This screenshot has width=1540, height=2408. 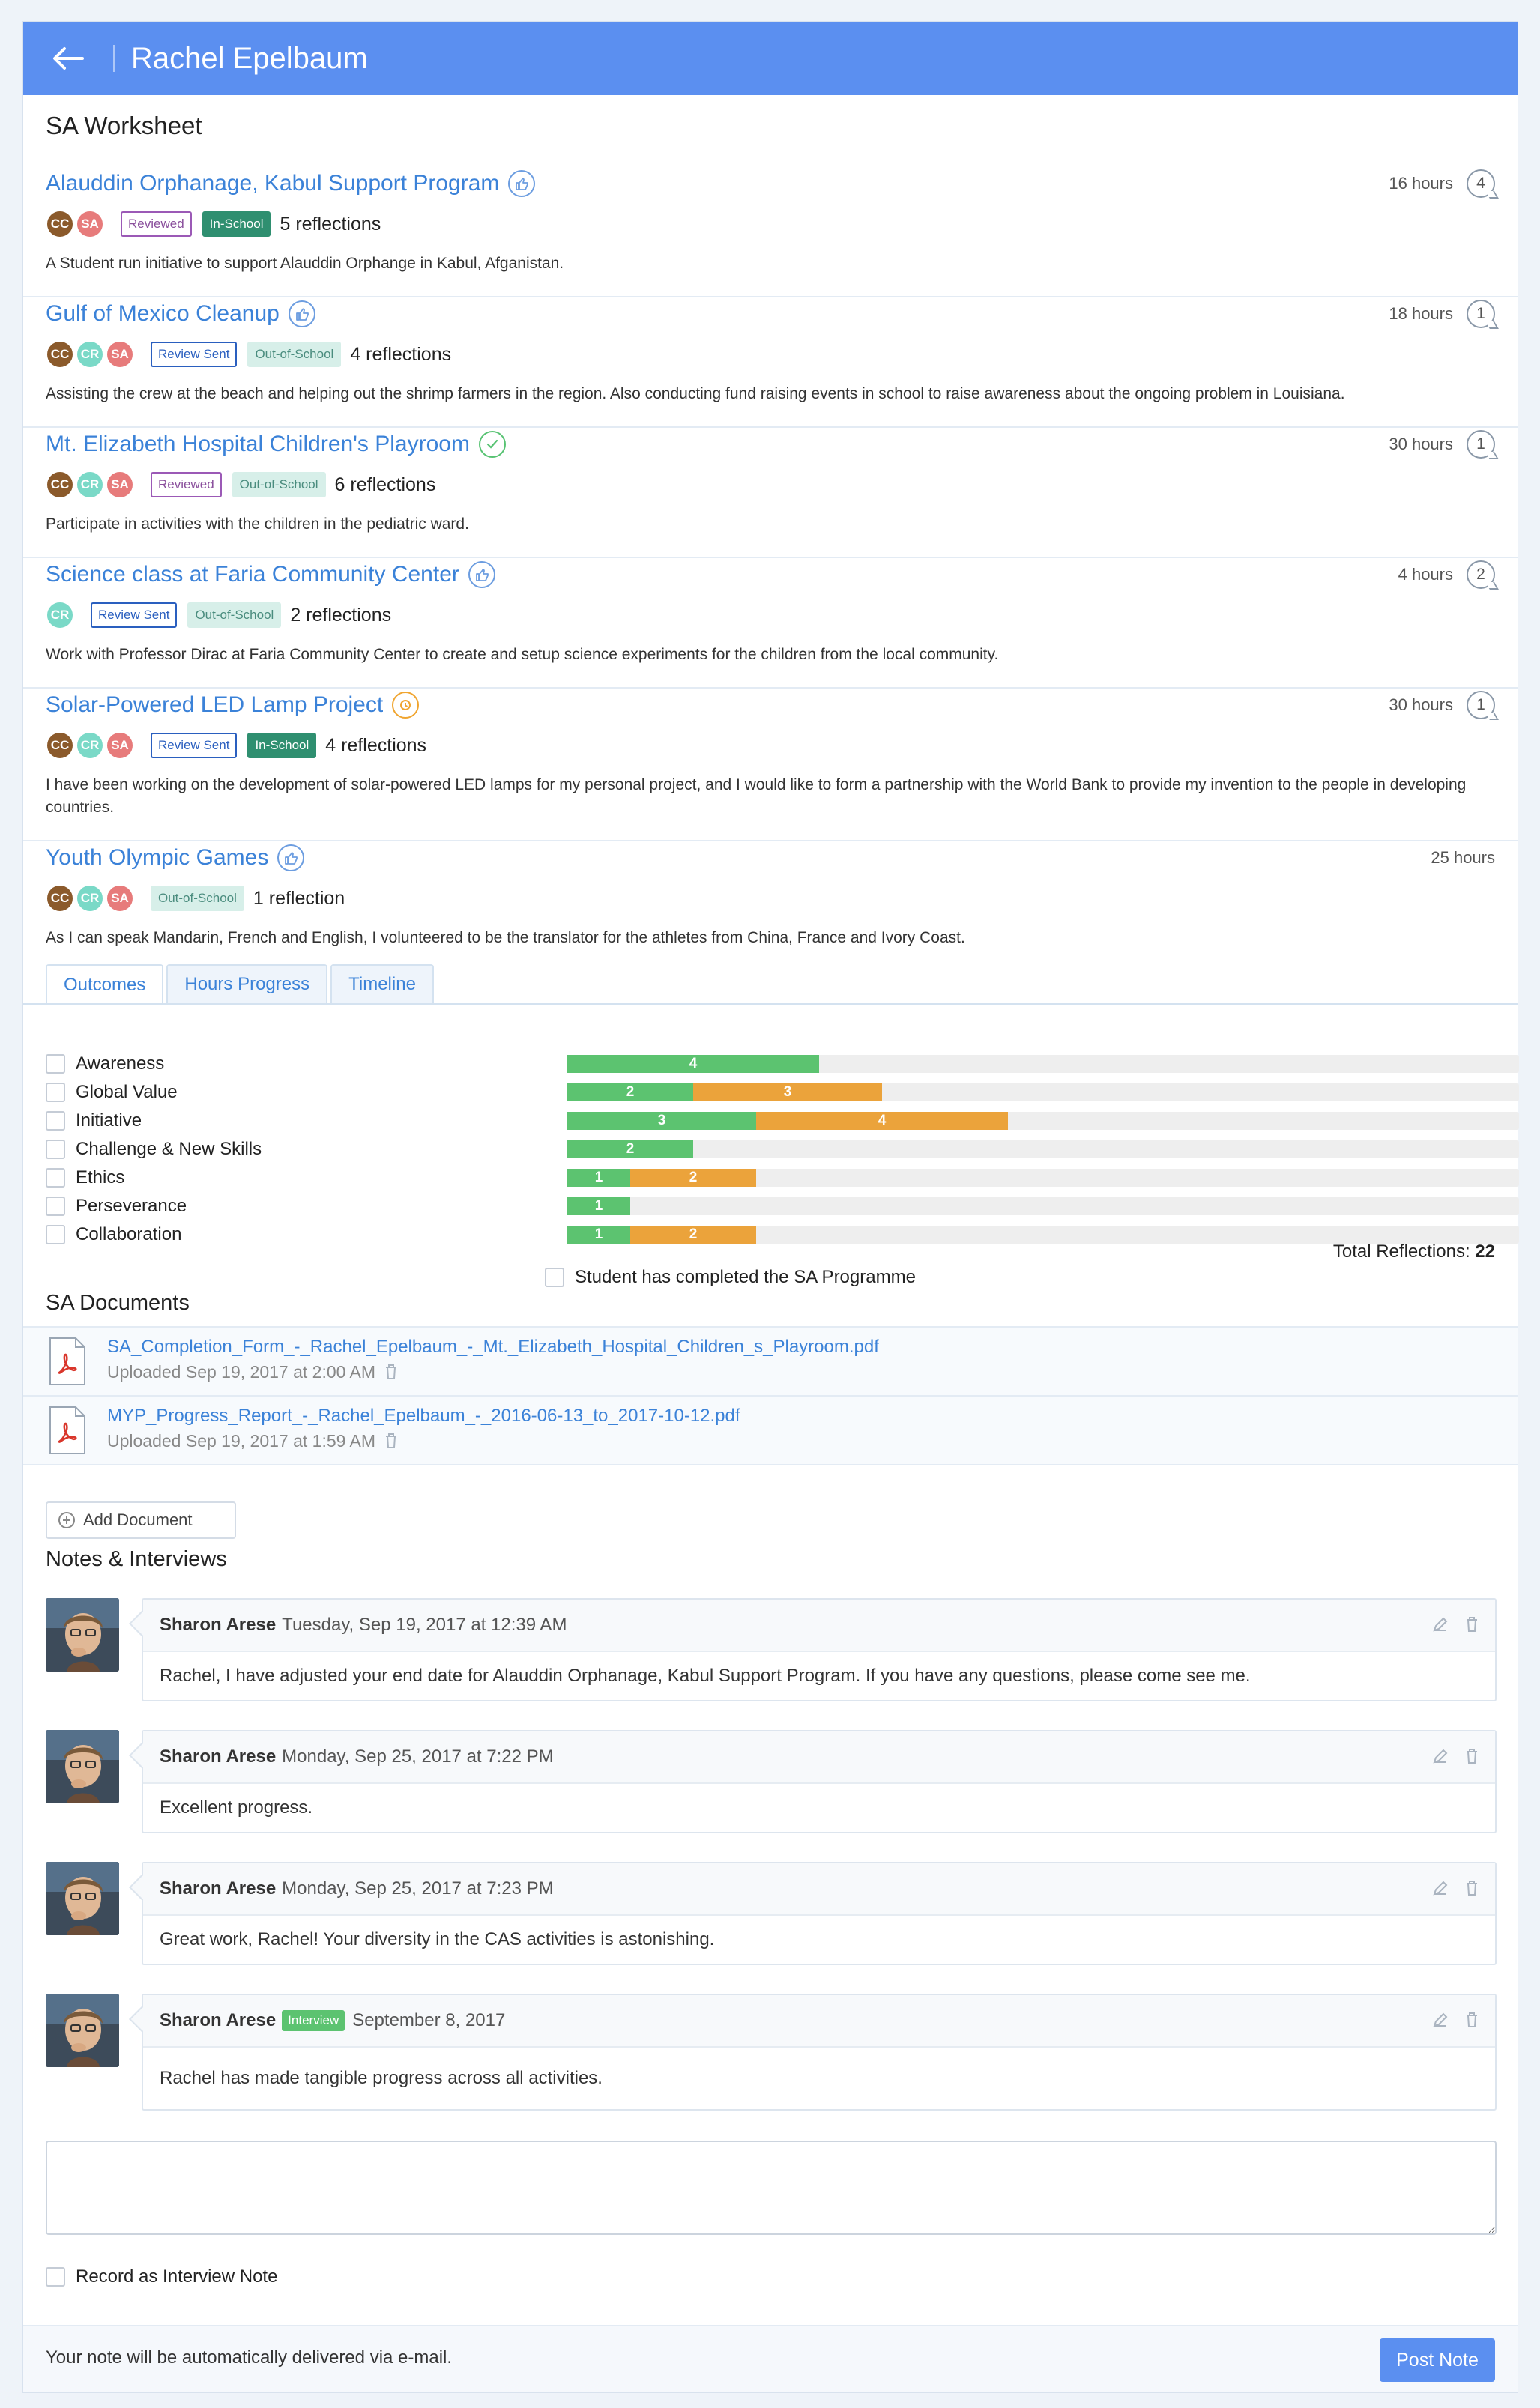 What do you see at coordinates (252, 574) in the screenshot?
I see `activity-title-link: Science class at Faria Community Center` at bounding box center [252, 574].